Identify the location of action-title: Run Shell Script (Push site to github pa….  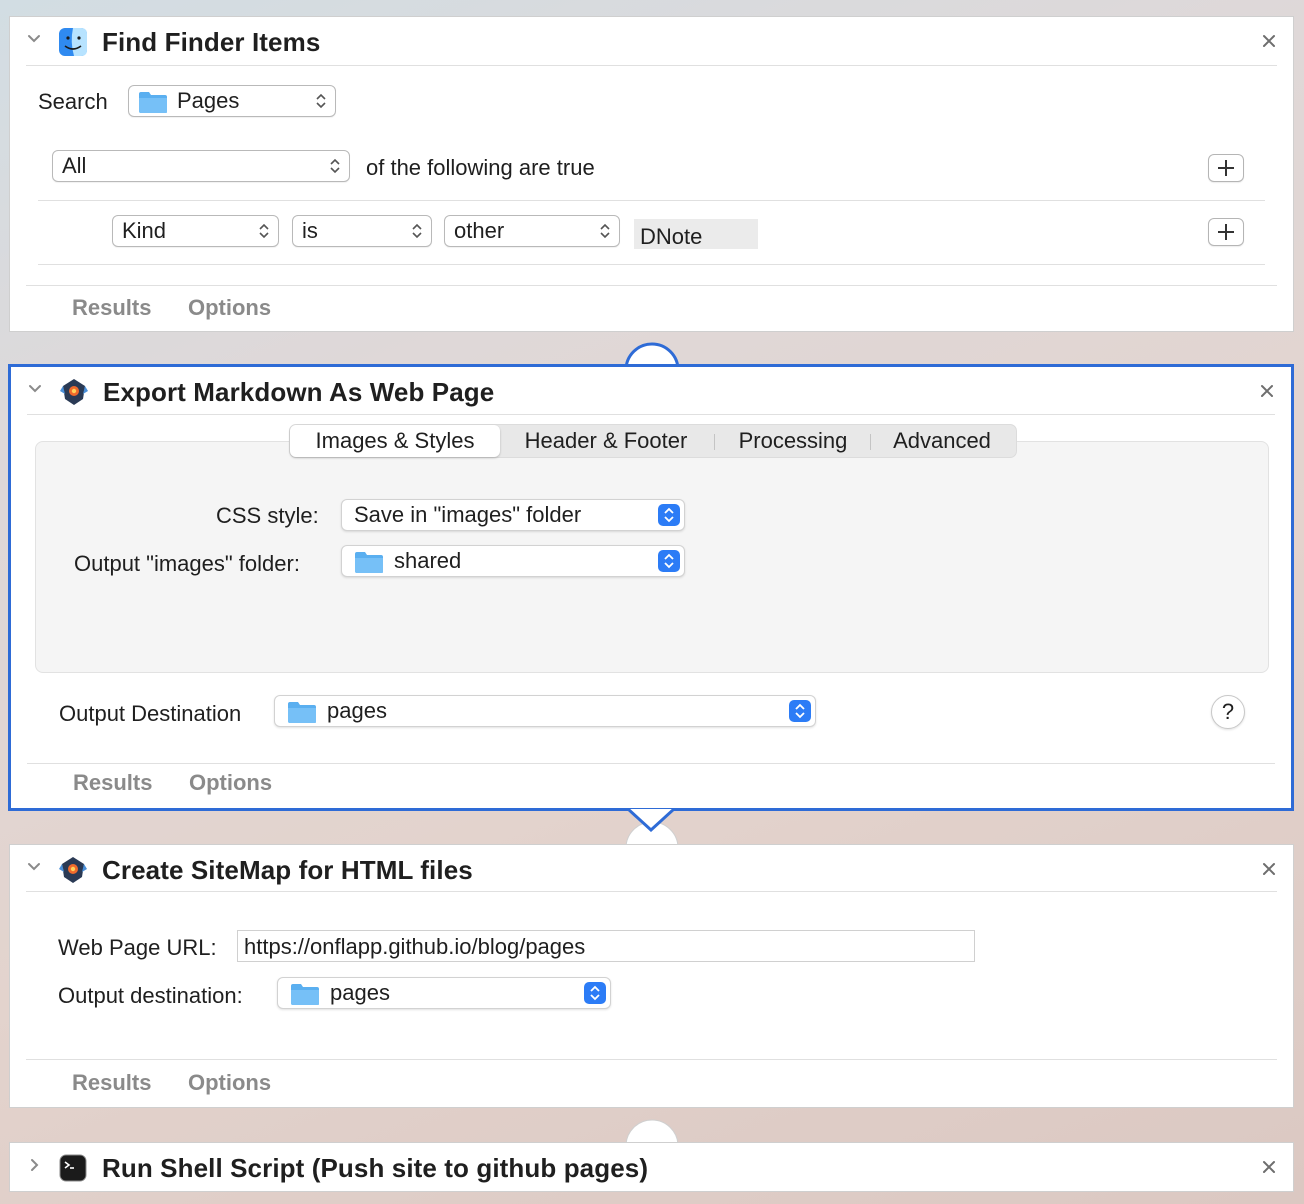
(375, 1168).